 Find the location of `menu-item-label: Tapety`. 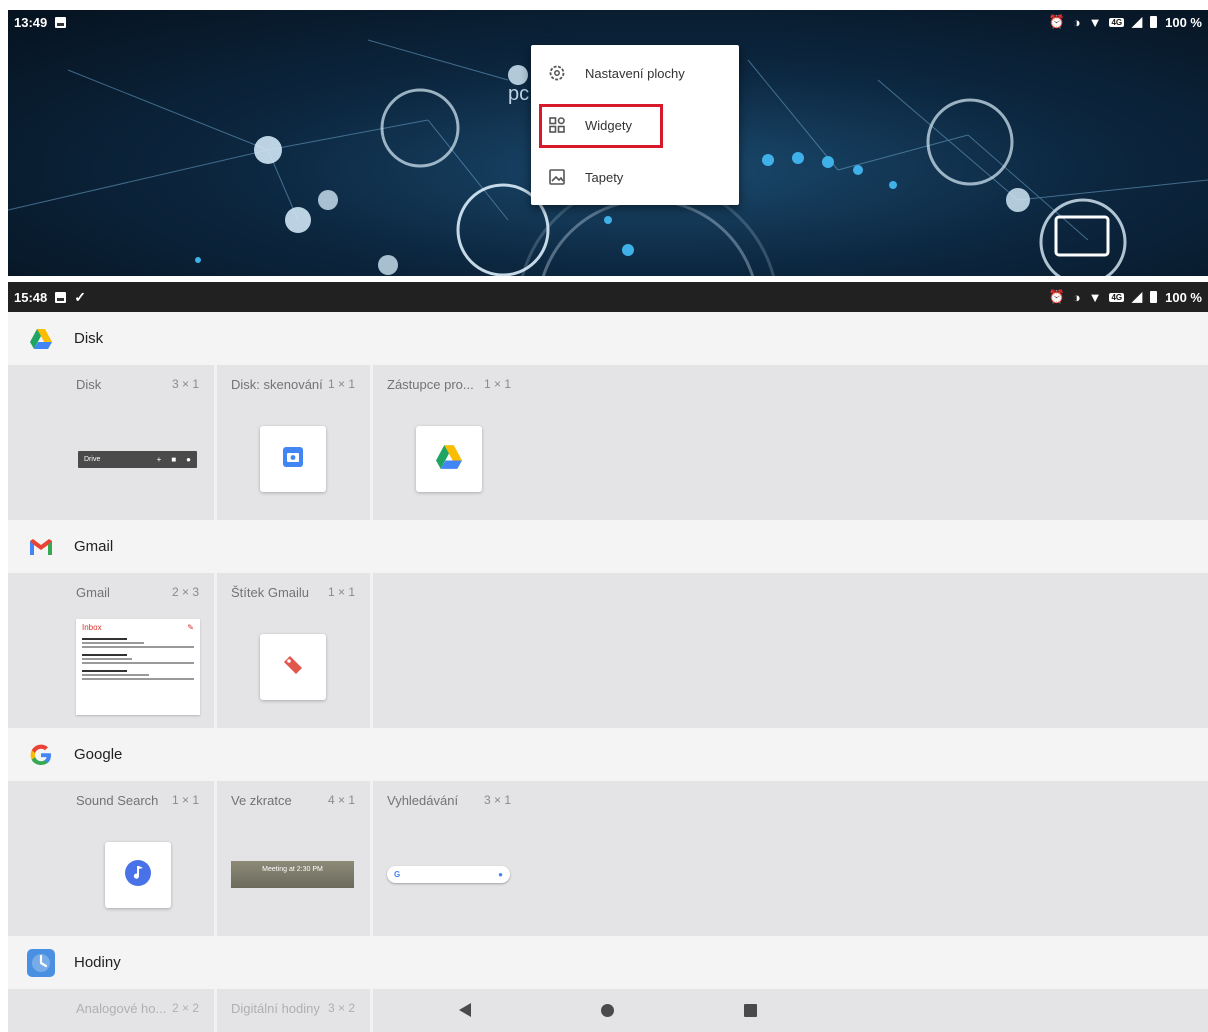

menu-item-label: Tapety is located at coordinates (604, 177).